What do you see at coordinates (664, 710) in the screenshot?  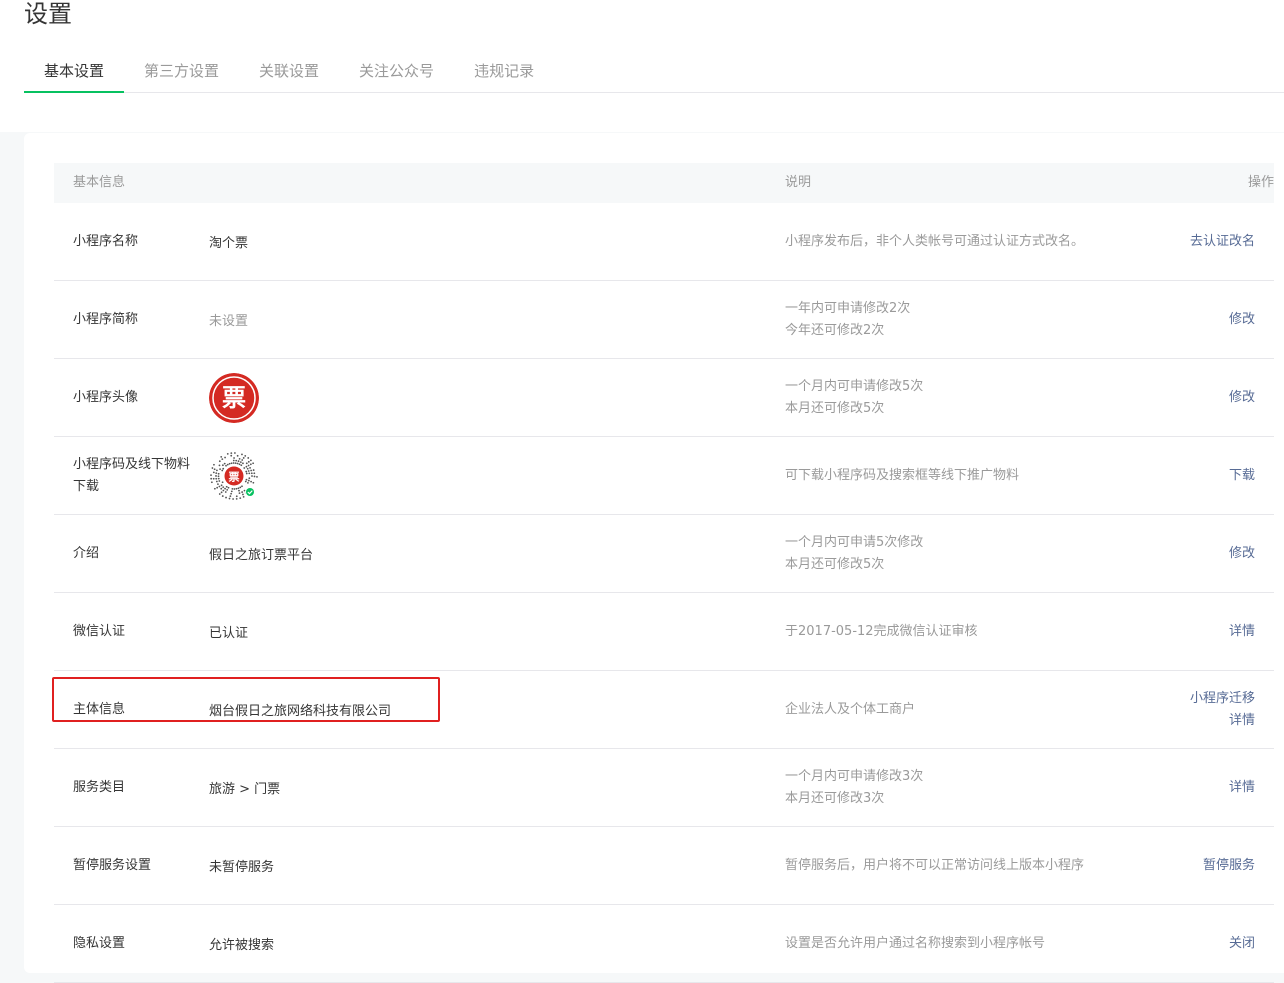 I see `table-row-subject-info: 主体信息 烟台假日之旅网络科技有限公司 企业法人及个体工商户 小程序迁移 详情` at bounding box center [664, 710].